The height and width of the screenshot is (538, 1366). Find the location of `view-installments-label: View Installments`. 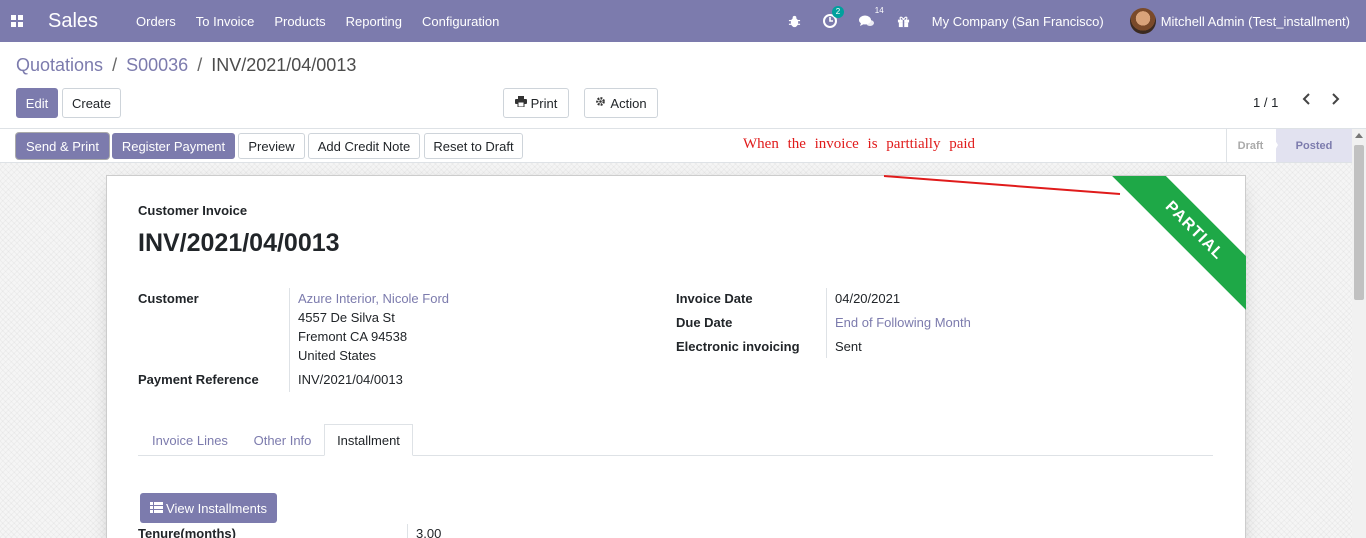

view-installments-label: View Installments is located at coordinates (216, 508).